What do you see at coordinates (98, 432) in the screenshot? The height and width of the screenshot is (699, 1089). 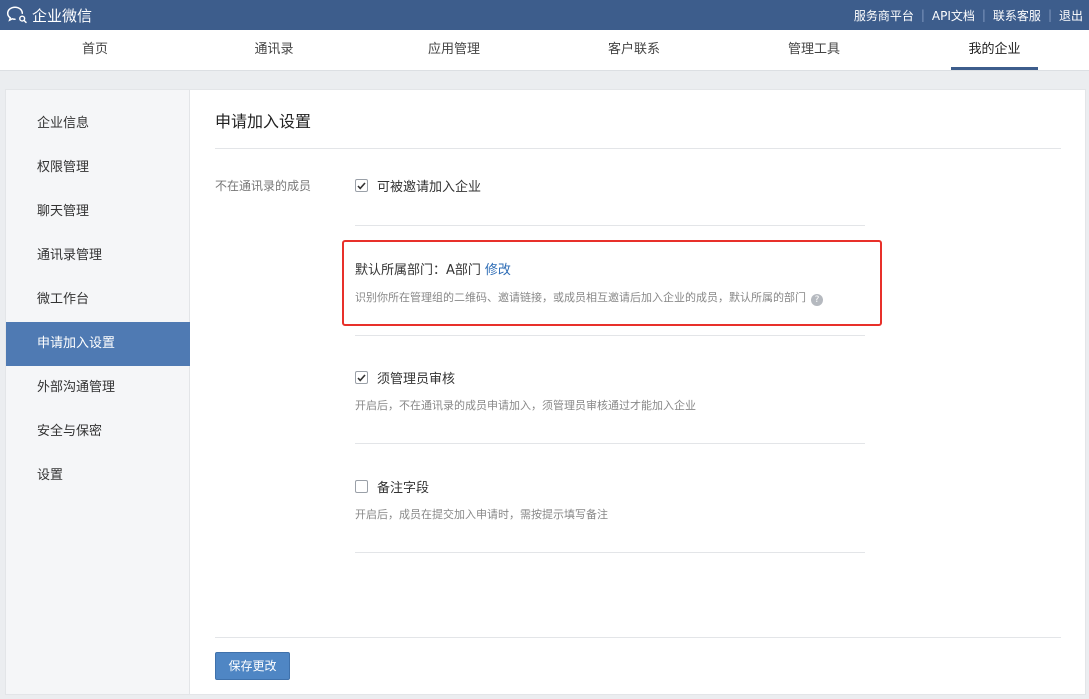 I see `sidebar-item-security: 安全与保密` at bounding box center [98, 432].